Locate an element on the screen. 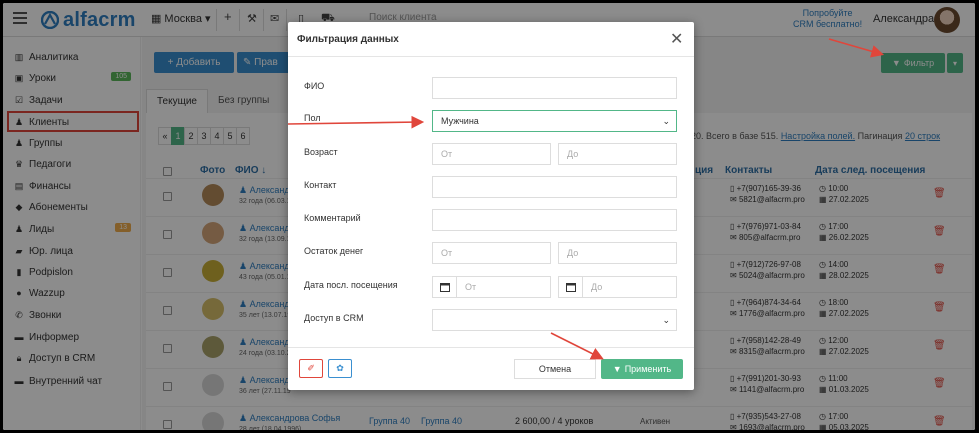 The image size is (979, 433). label-last-visit: Дата посл. посещения is located at coordinates (351, 285).